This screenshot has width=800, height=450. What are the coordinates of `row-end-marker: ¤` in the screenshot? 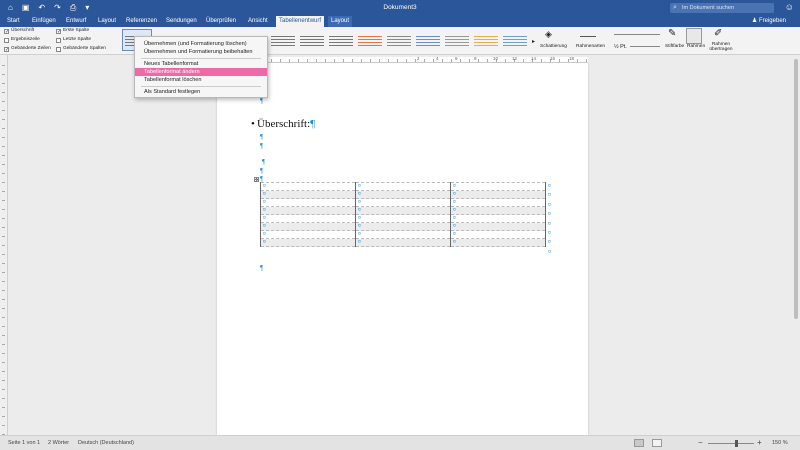 It's located at (549, 186).